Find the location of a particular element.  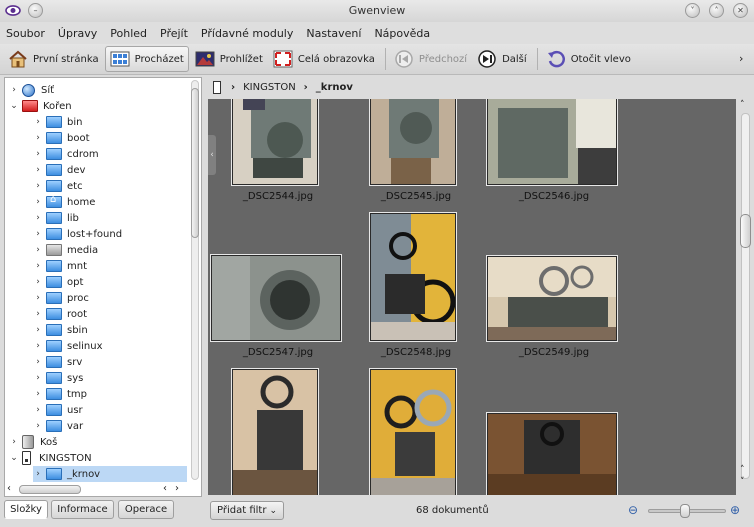

tree-item-tmp: › tmp is located at coordinates (108, 394).